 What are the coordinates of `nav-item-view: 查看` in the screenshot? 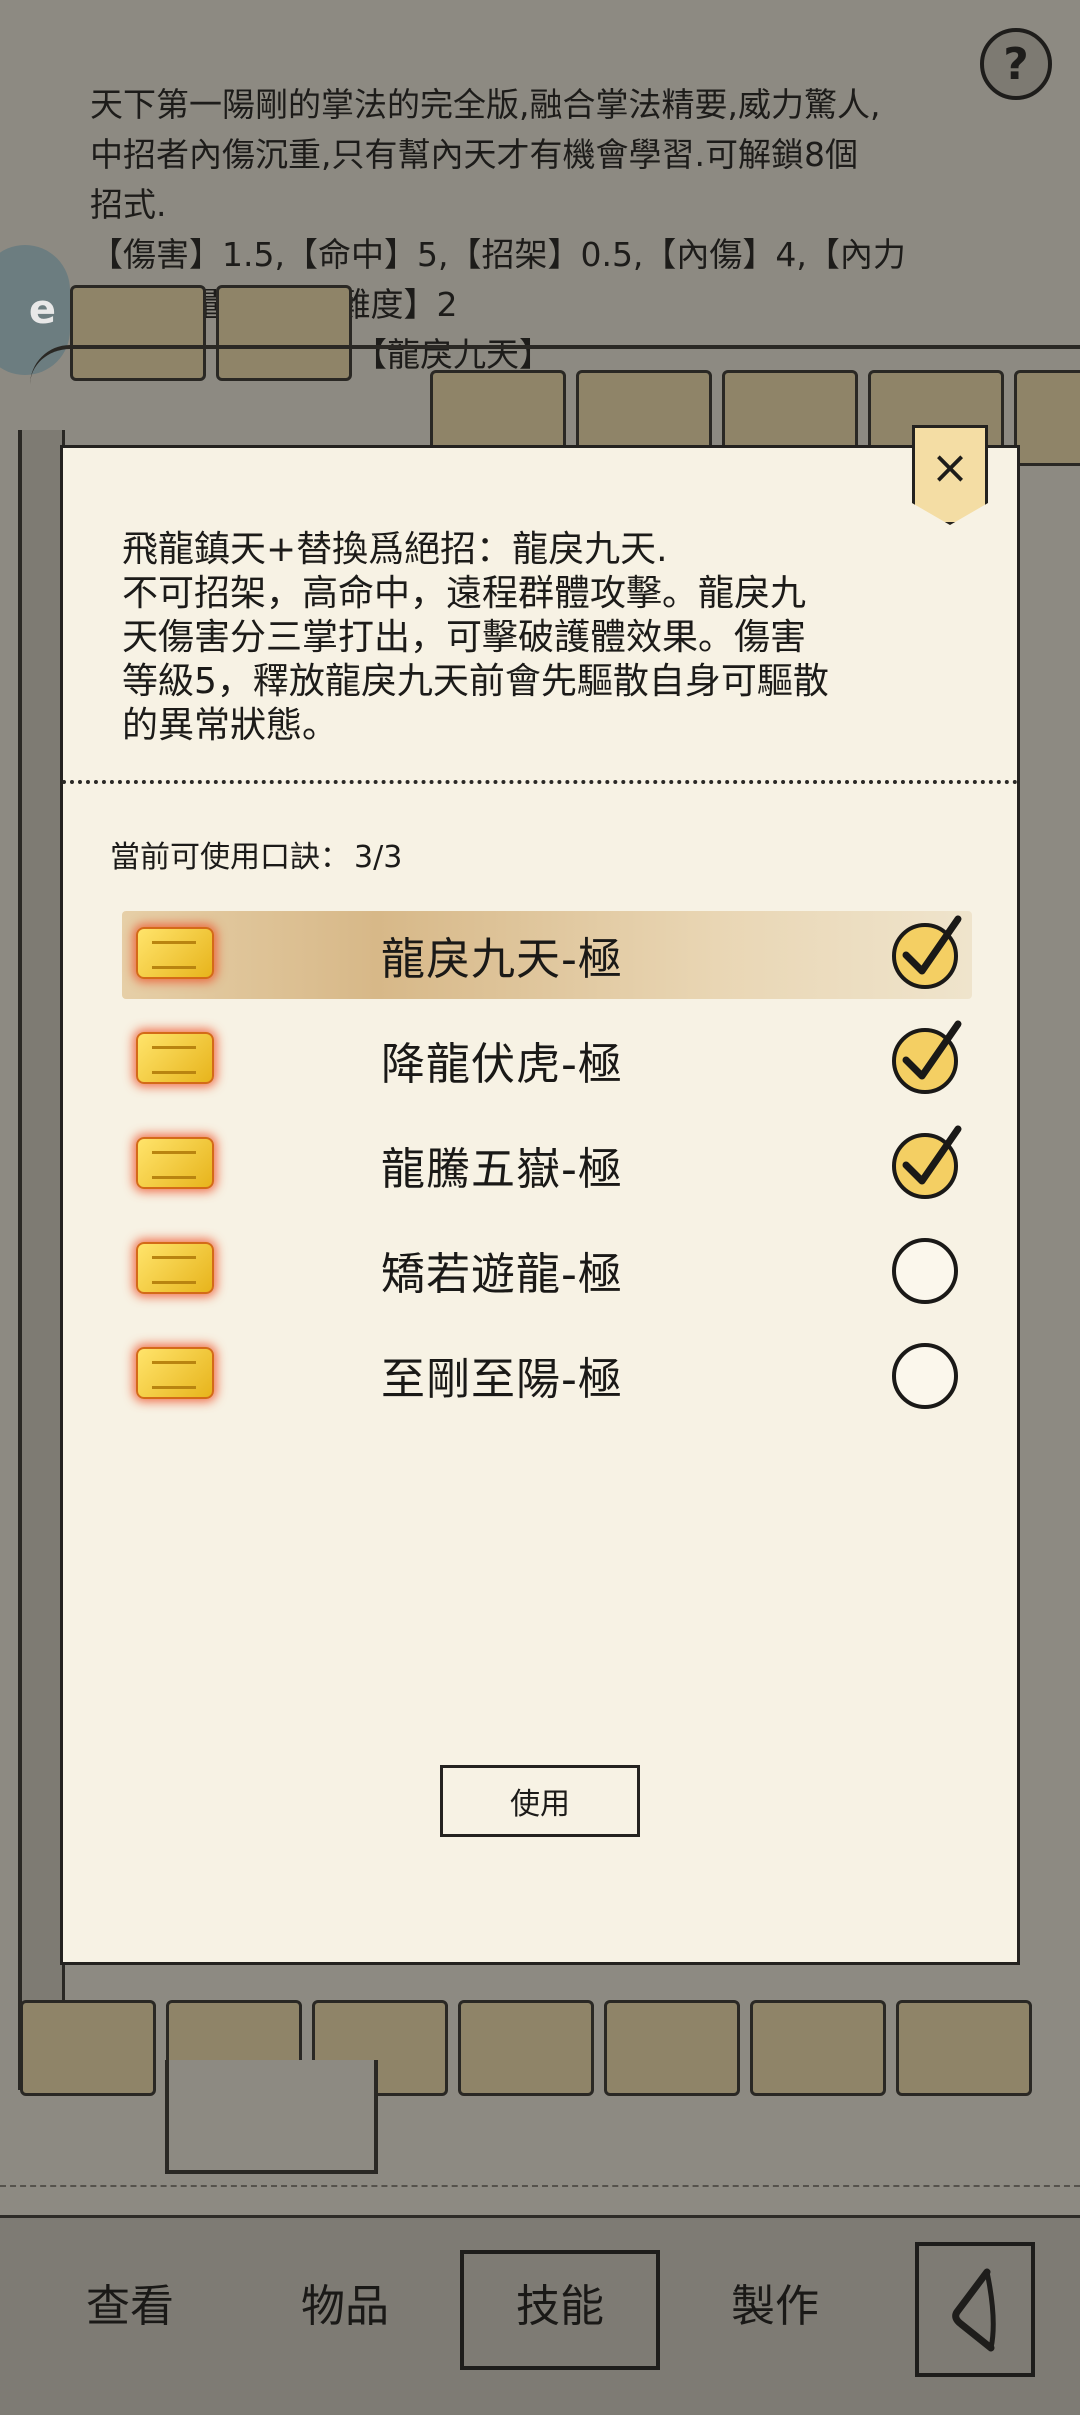 It's located at (130, 2302).